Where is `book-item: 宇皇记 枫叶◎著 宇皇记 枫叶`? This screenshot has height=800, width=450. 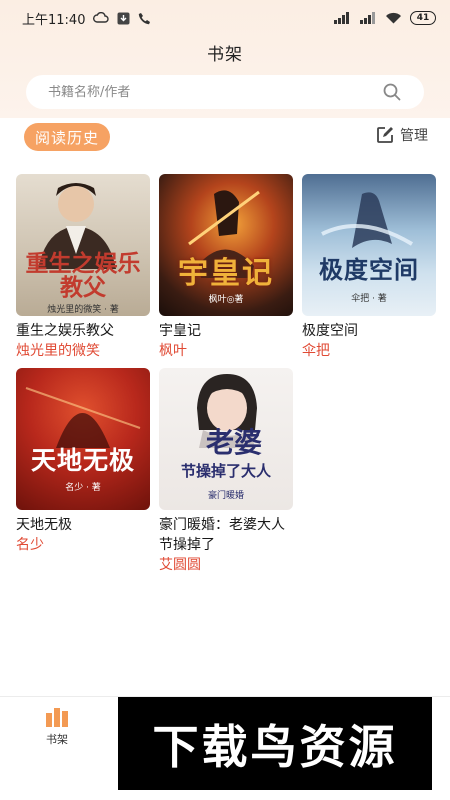
book-item: 宇皇记 枫叶◎著 宇皇记 枫叶 is located at coordinates (226, 267).